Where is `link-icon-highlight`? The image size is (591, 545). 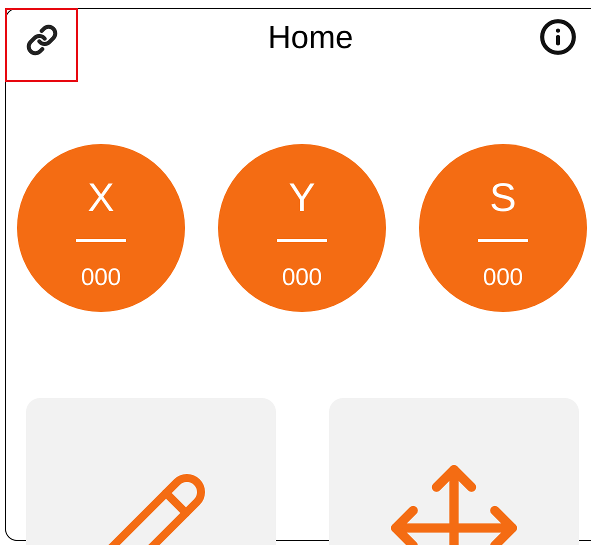
link-icon-highlight is located at coordinates (41, 45).